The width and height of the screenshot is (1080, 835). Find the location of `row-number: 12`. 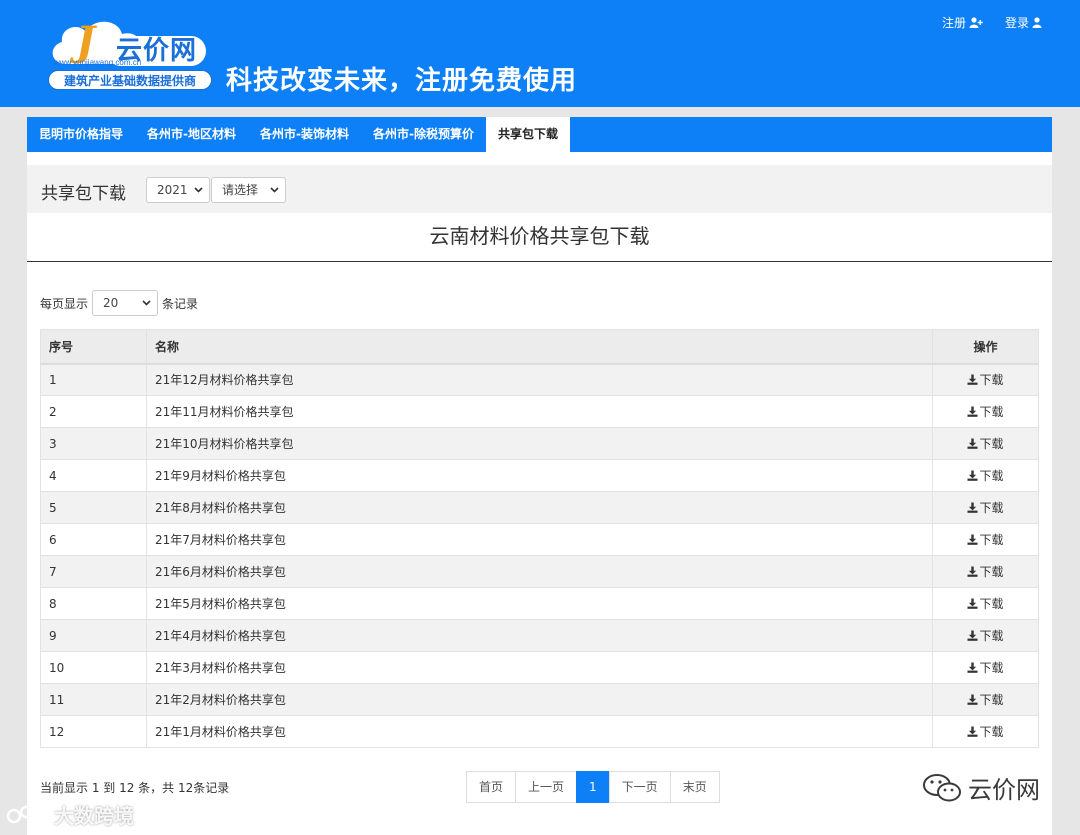

row-number: 12 is located at coordinates (93, 731).